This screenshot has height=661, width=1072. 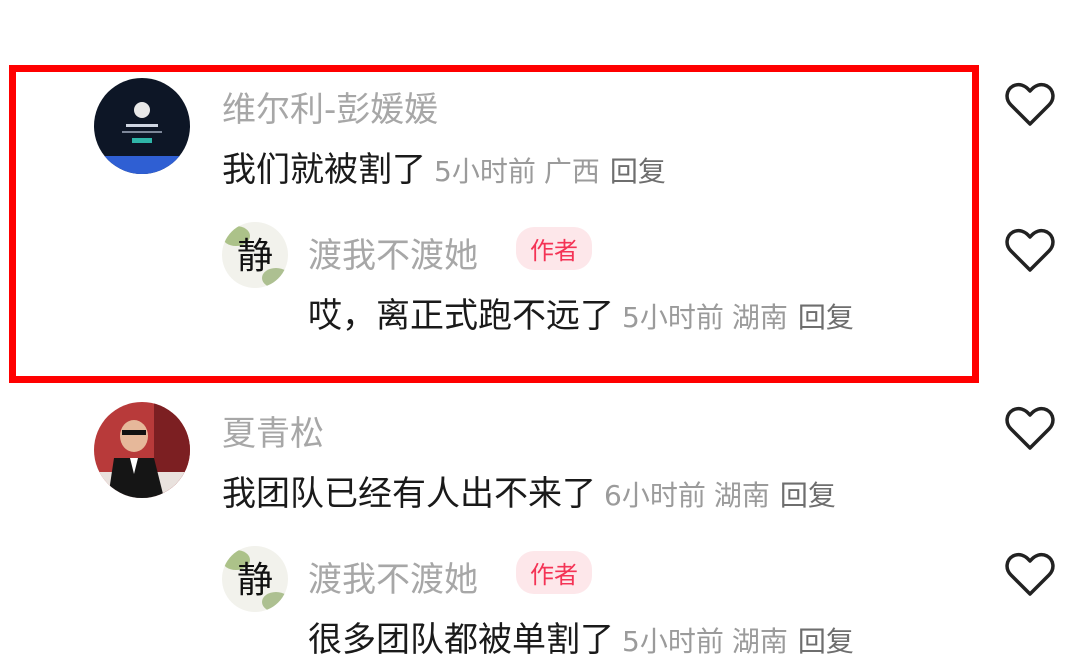 What do you see at coordinates (273, 430) in the screenshot?
I see `comment-author-name: 夏青松` at bounding box center [273, 430].